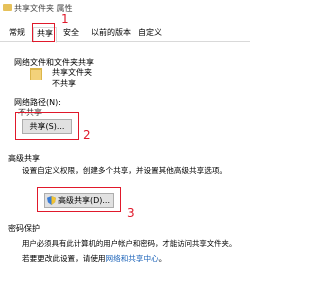 This screenshot has width=320, height=295. Describe the element at coordinates (65, 19) in the screenshot. I see `annotation-number-1: 1` at that location.